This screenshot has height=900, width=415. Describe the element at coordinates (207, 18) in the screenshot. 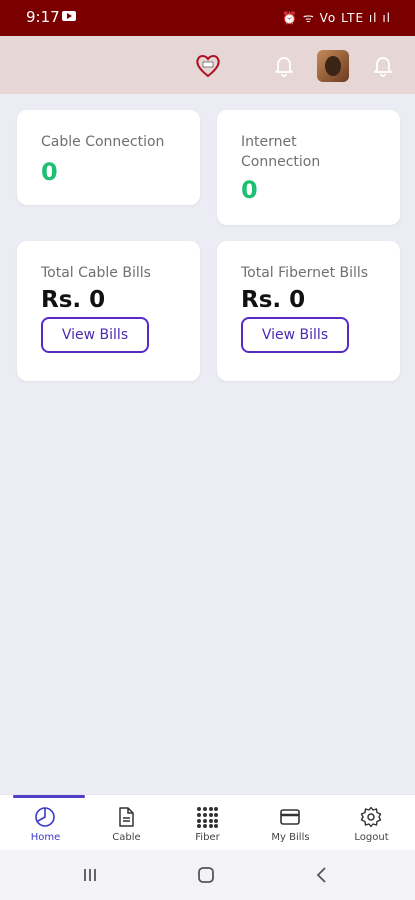

I see `status-bar: 9:17 ⏰ ᯤ Vo LTE ıl ıl` at that location.